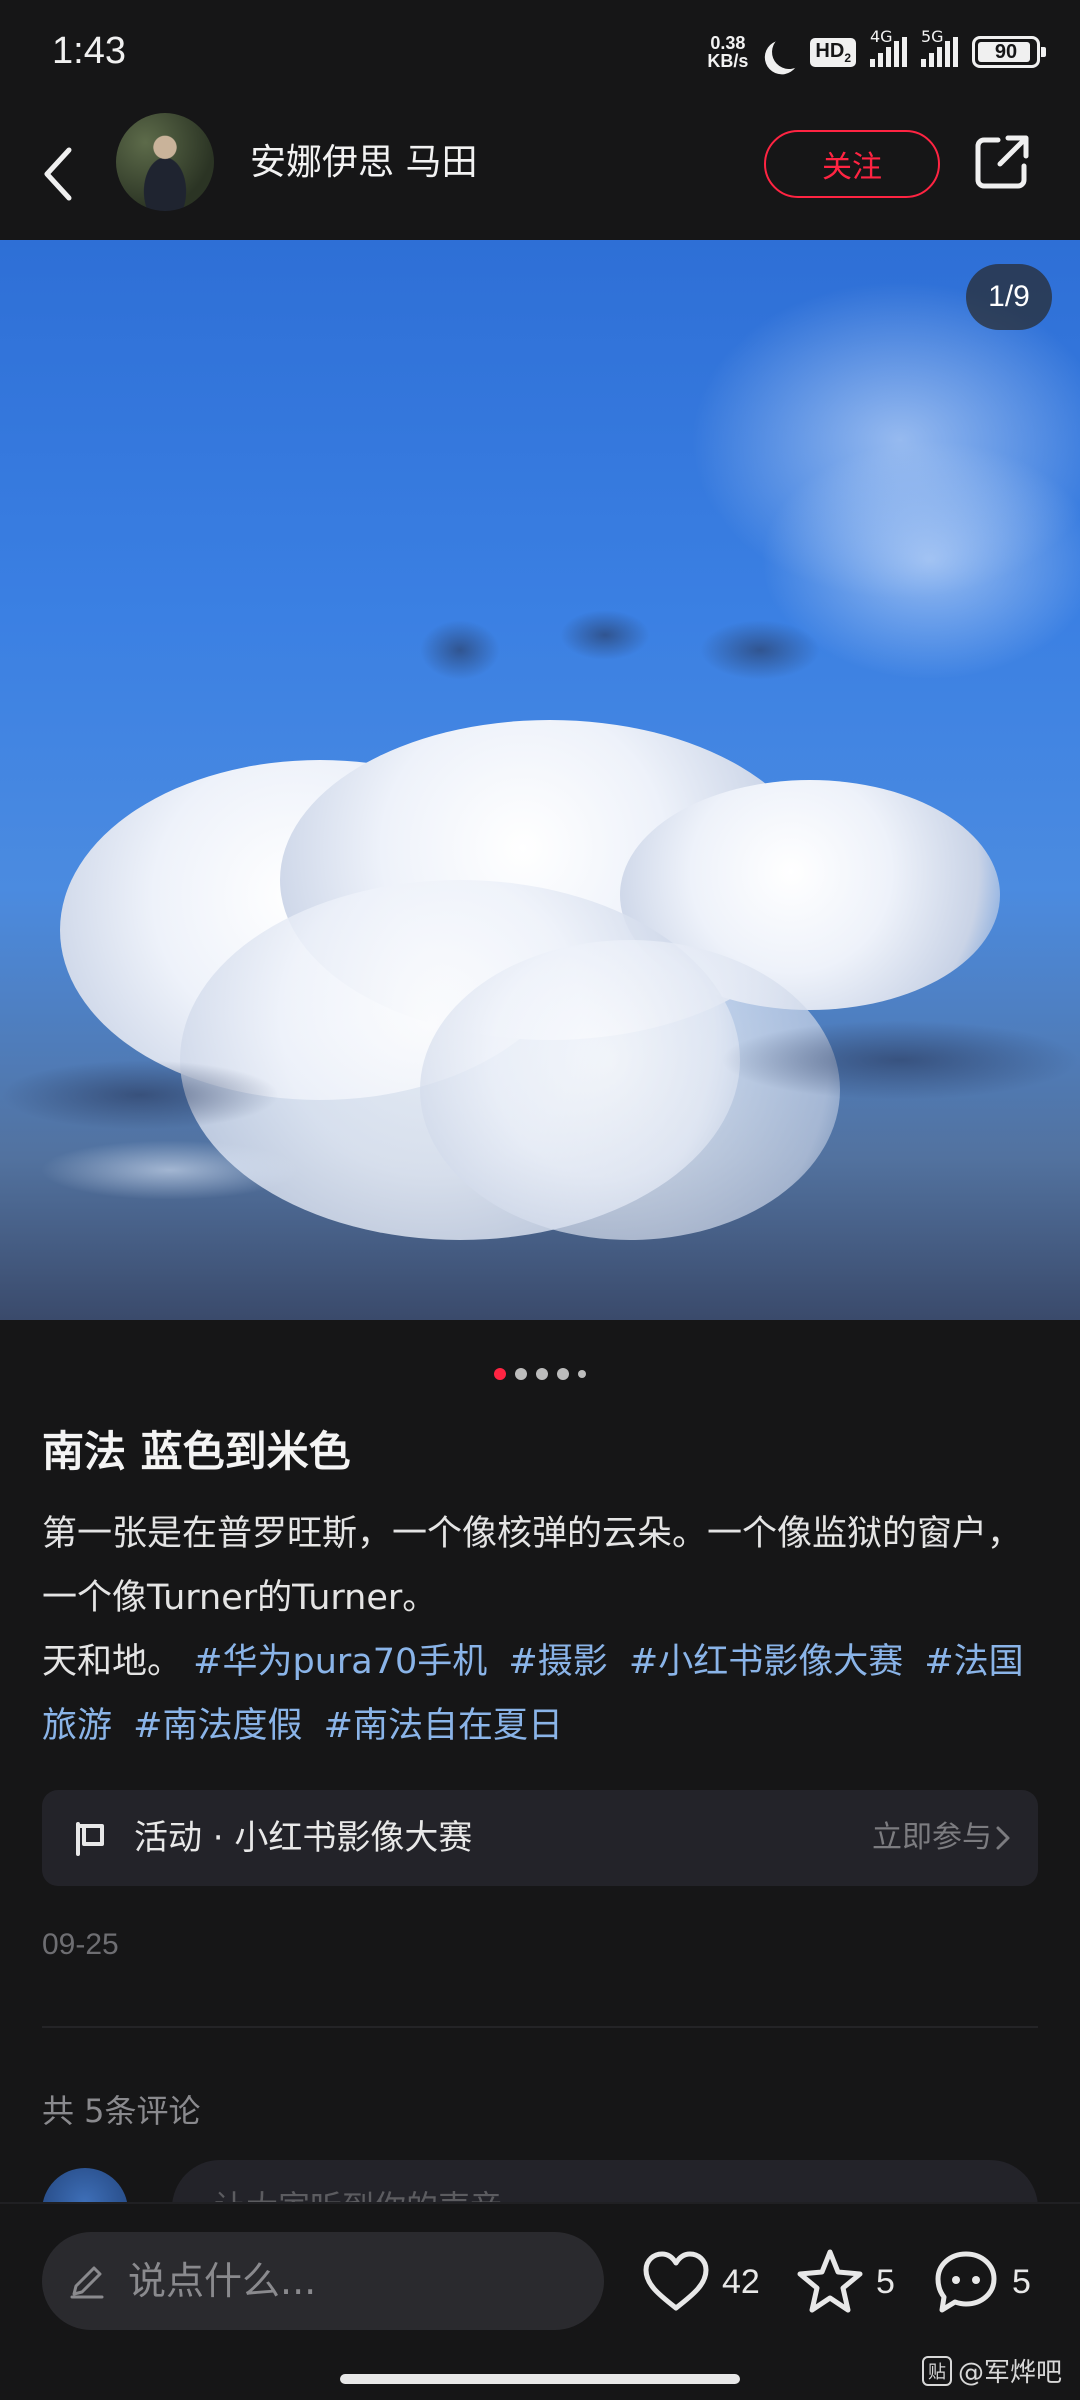 The width and height of the screenshot is (1080, 2400). I want to click on hashtag-link: #华为pura70手机, so click(340, 1662).